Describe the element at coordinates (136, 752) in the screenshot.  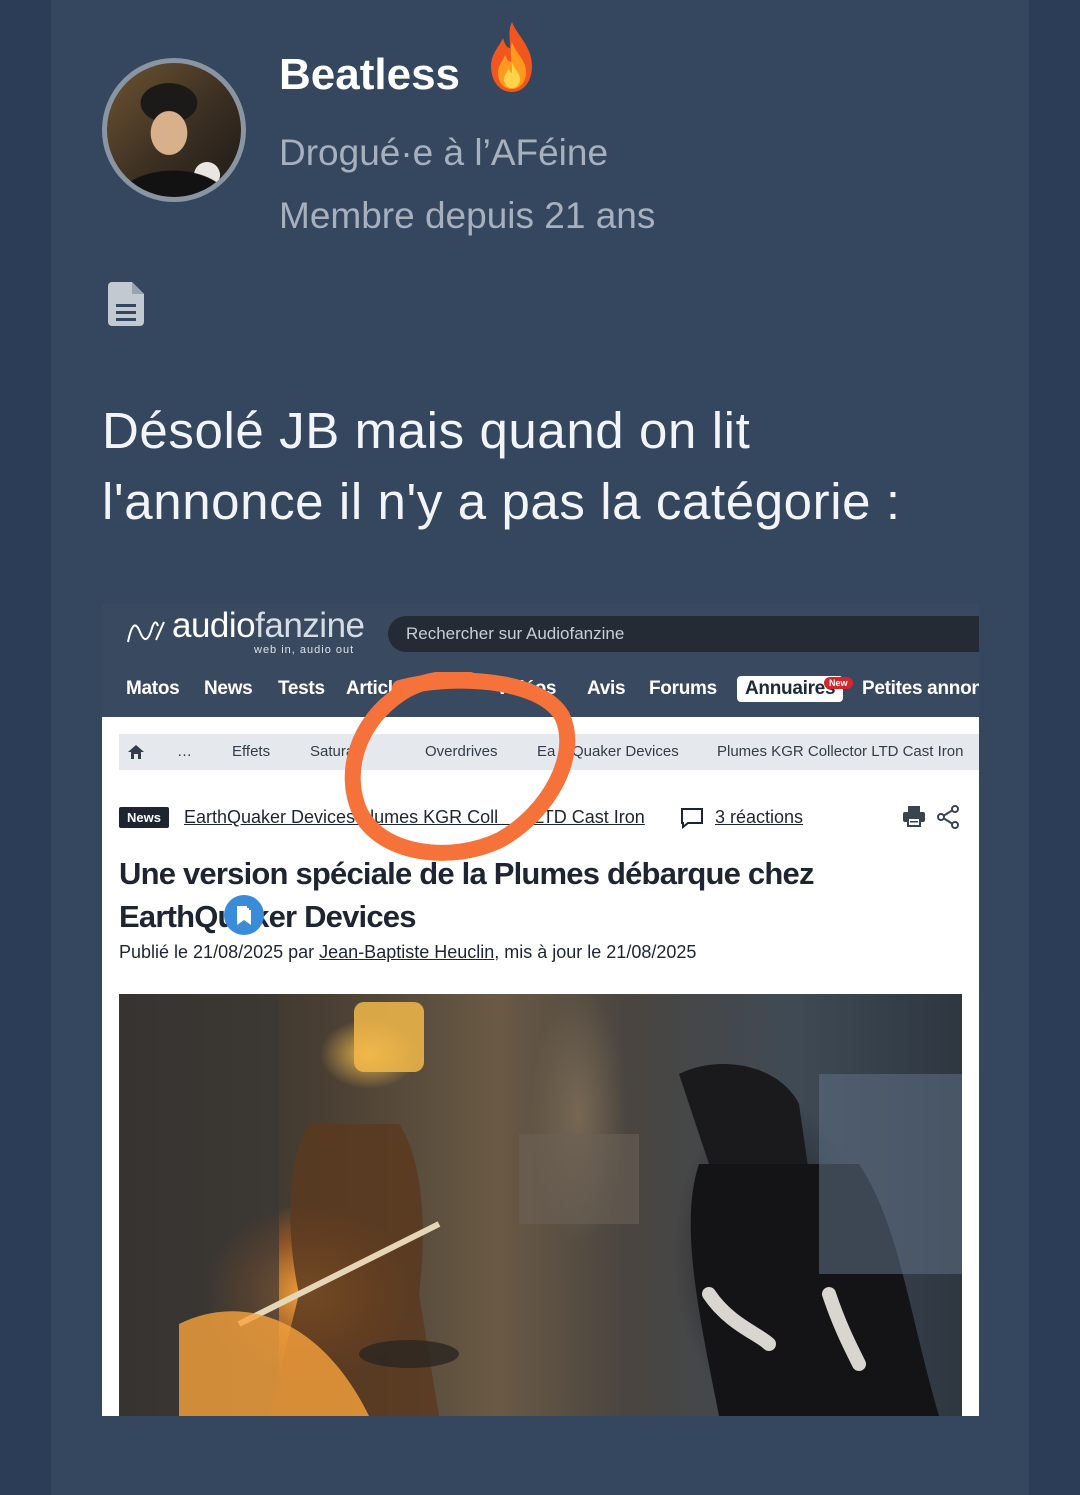
I see `home-icon` at that location.